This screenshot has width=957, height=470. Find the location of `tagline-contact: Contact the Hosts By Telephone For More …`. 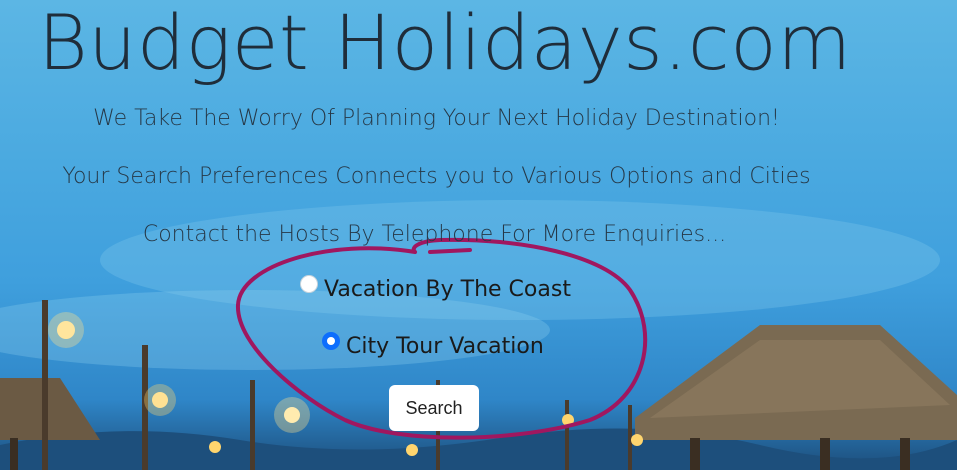

tagline-contact: Contact the Hosts By Telephone For More … is located at coordinates (434, 234).